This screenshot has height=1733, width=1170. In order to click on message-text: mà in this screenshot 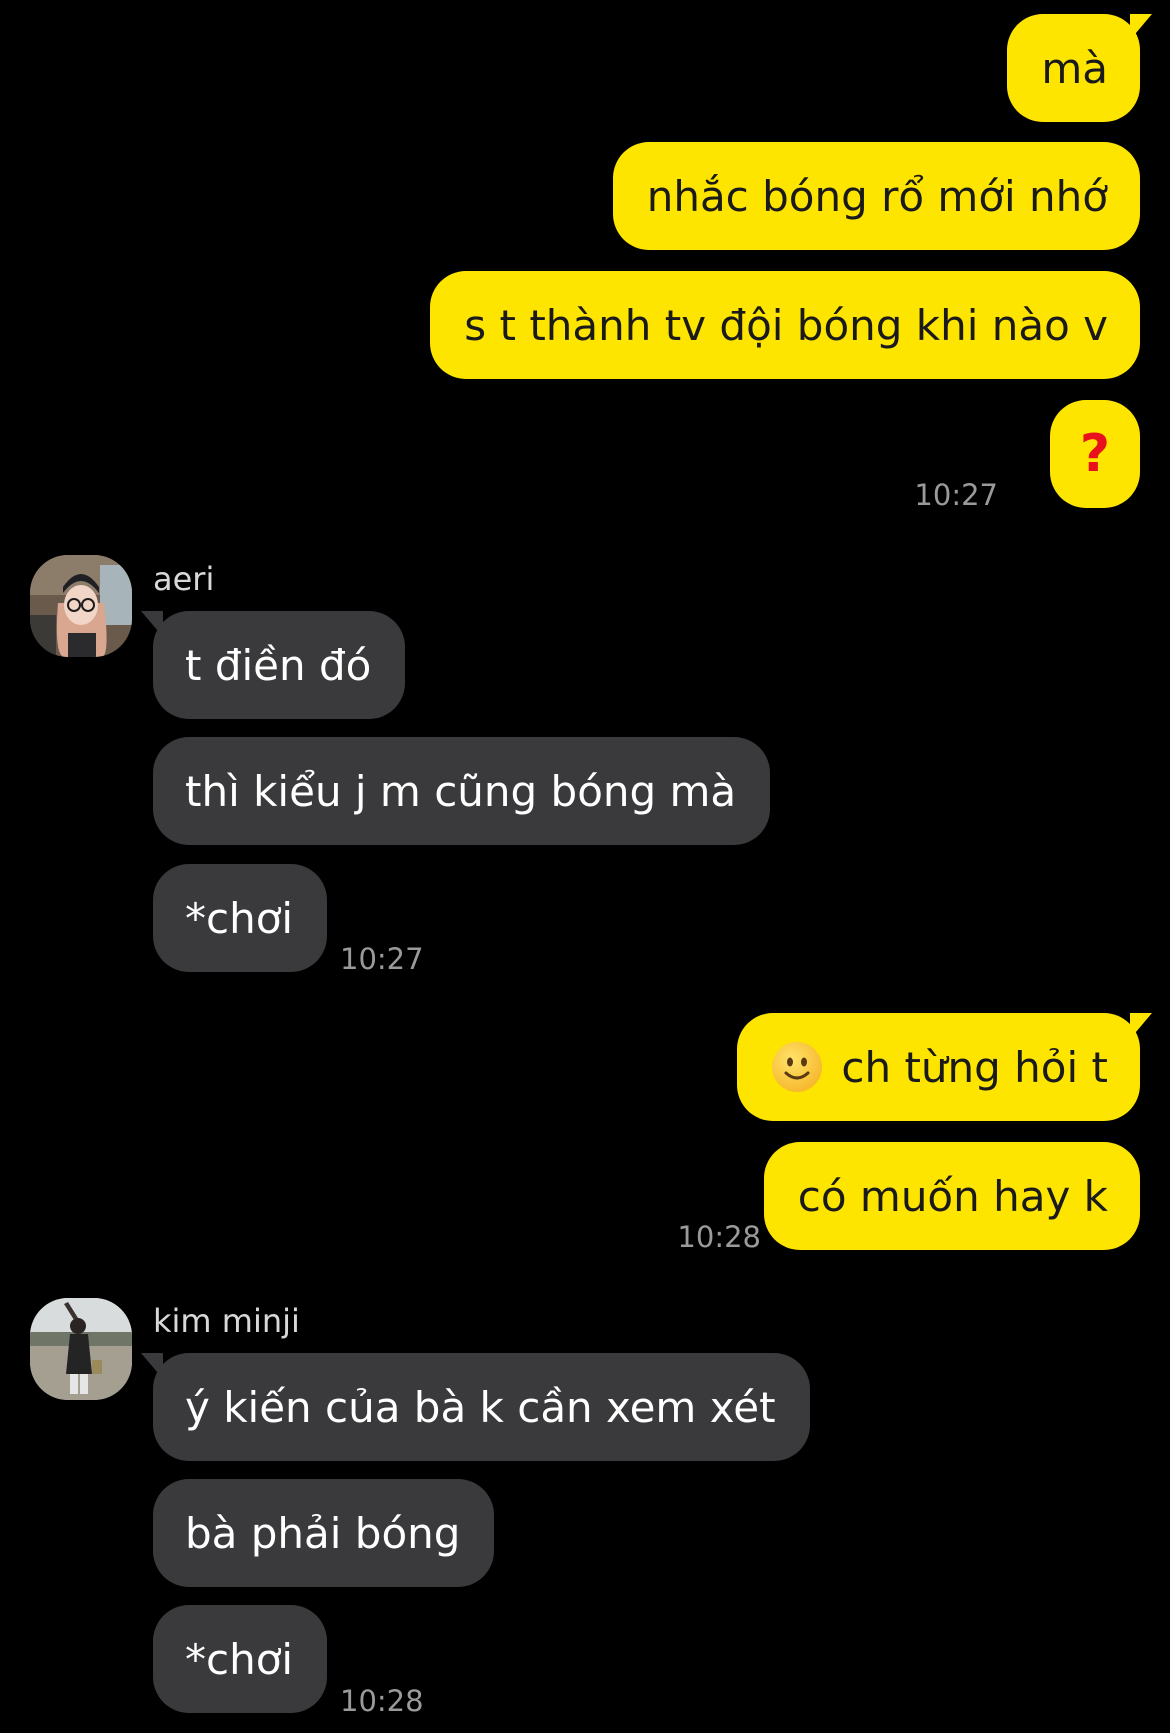, I will do `click(1074, 68)`.